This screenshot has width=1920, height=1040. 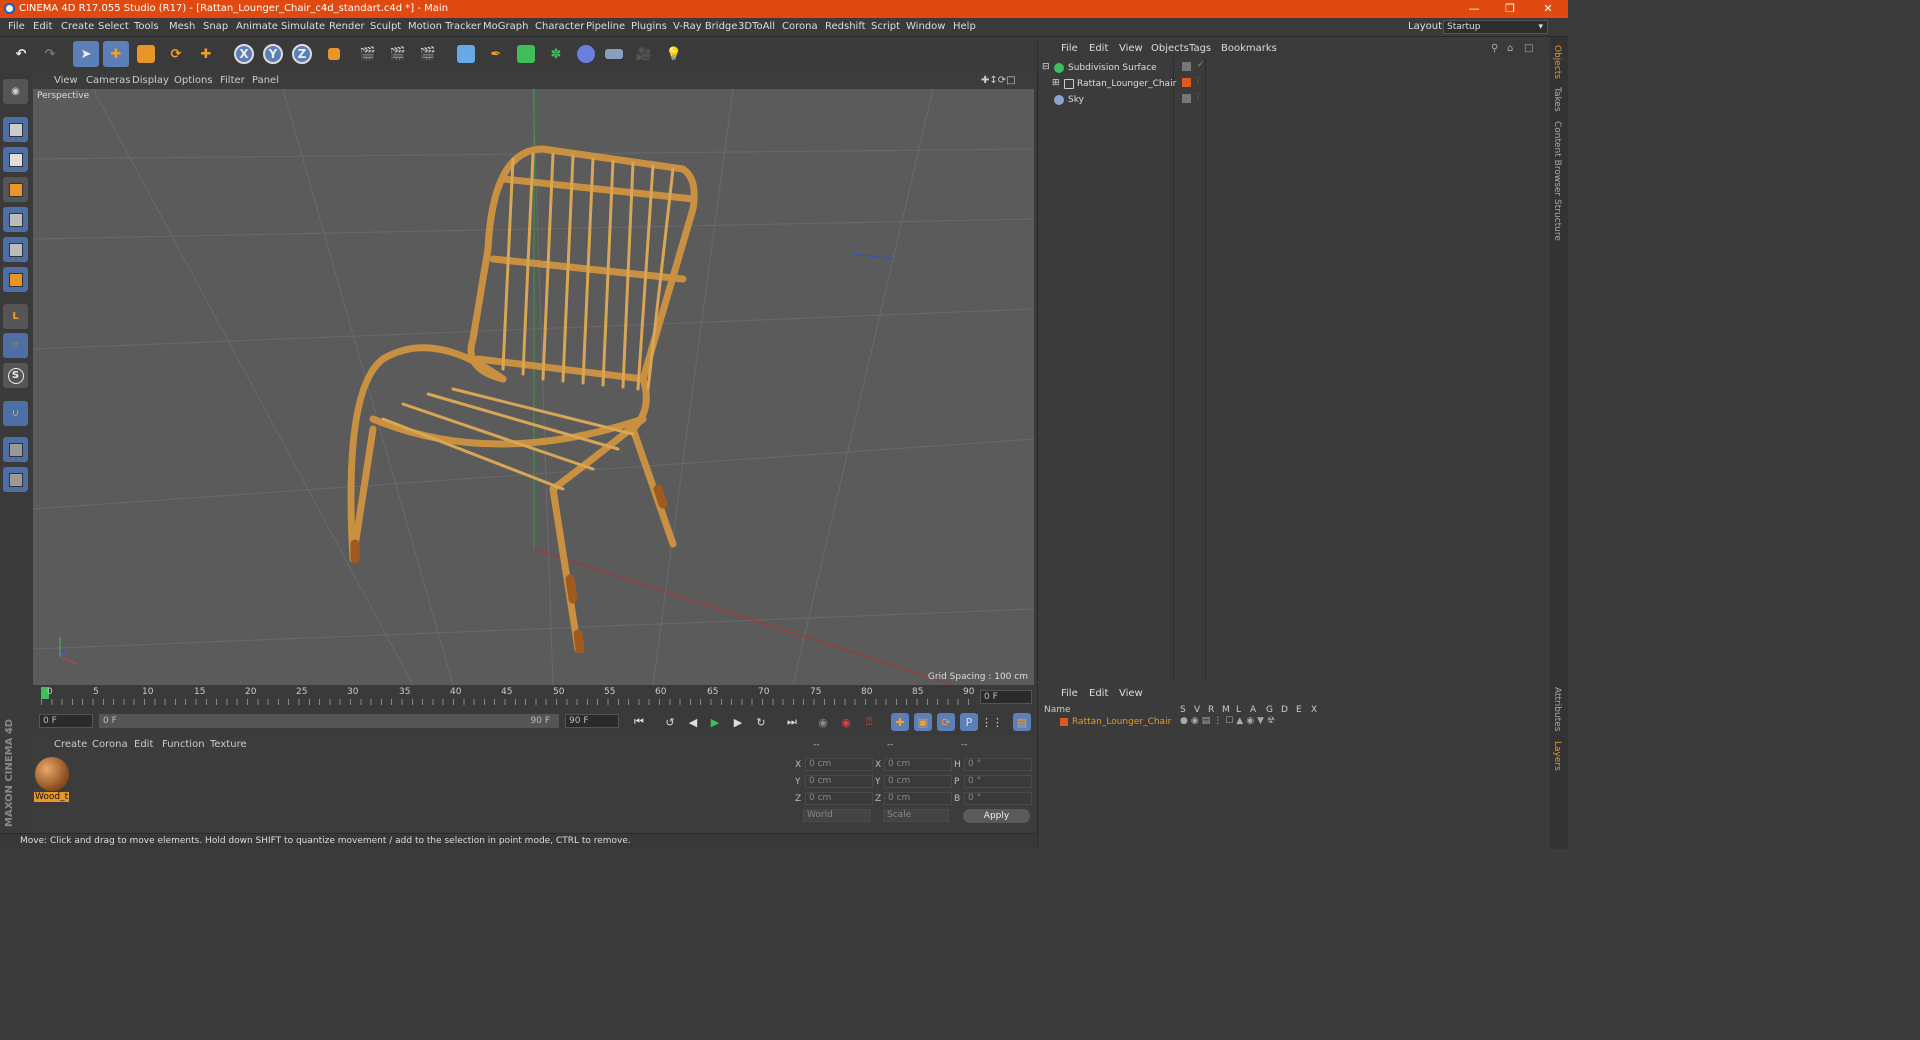 What do you see at coordinates (1198, 96) in the screenshot?
I see `visibility-dots-icon: ⋮` at bounding box center [1198, 96].